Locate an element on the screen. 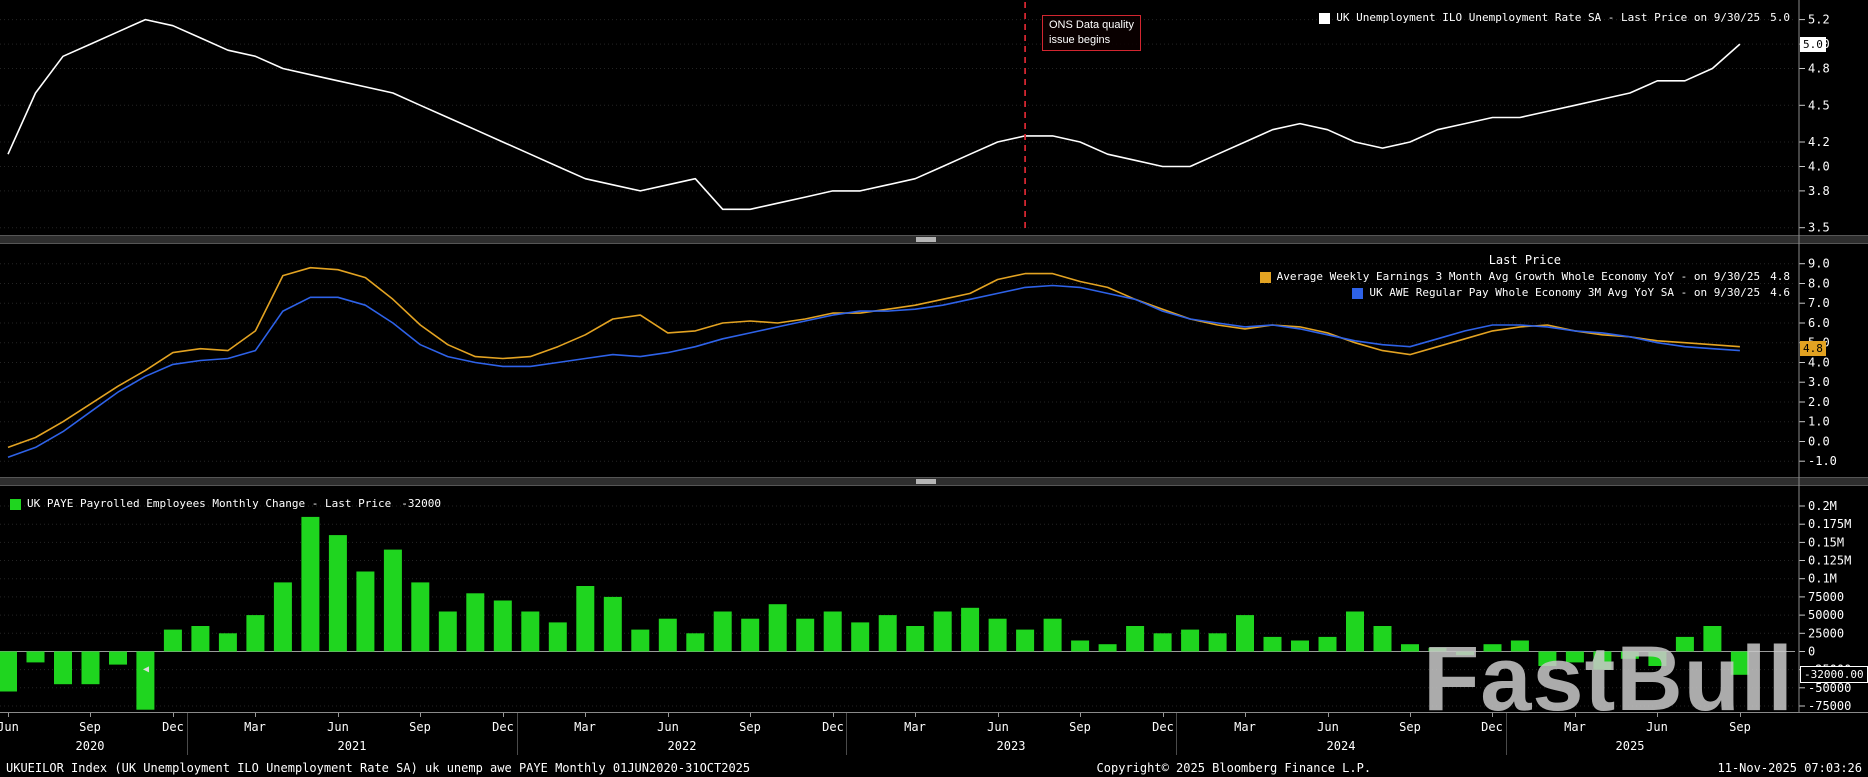  last-price-box-paye: -32000.00 is located at coordinates (1834, 674).